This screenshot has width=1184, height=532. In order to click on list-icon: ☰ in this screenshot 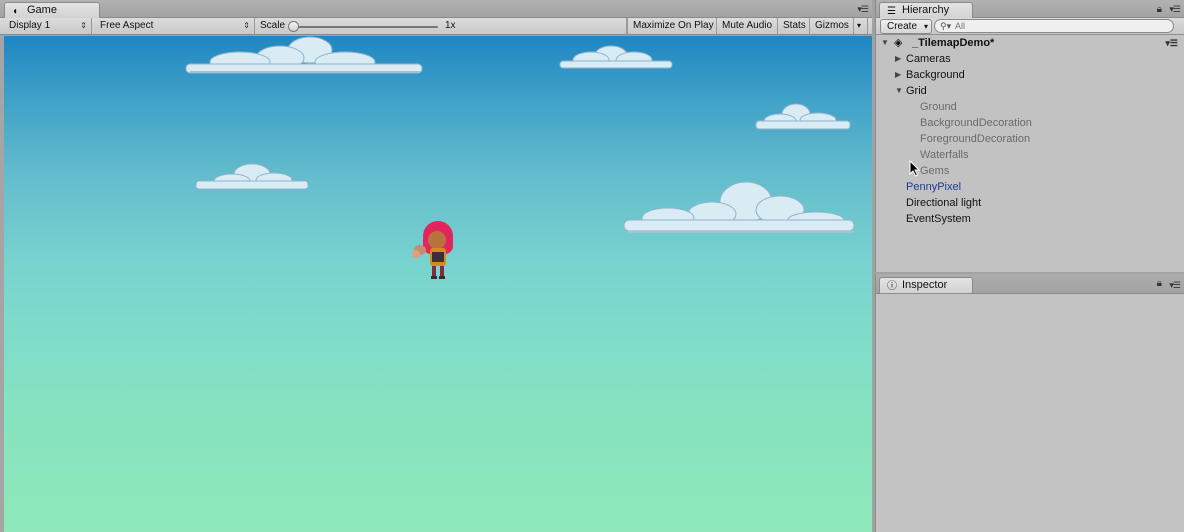, I will do `click(891, 11)`.